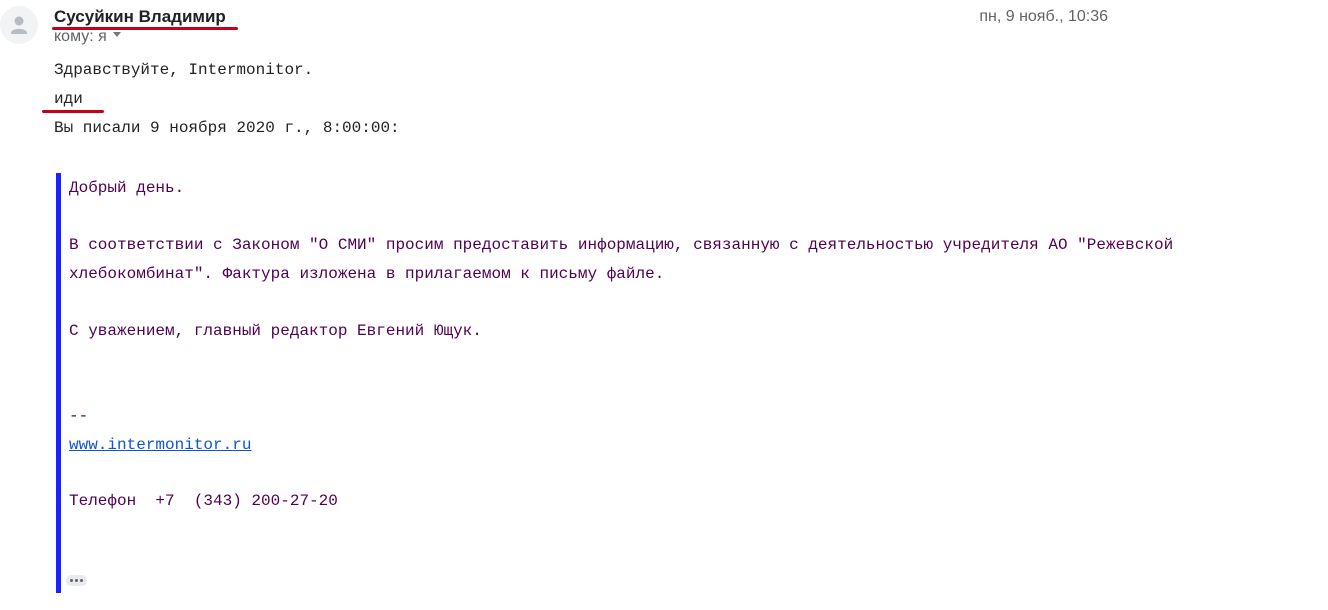  What do you see at coordinates (184, 70) in the screenshot?
I see `greeting-text: Здравствуйте, Intermonitor.` at bounding box center [184, 70].